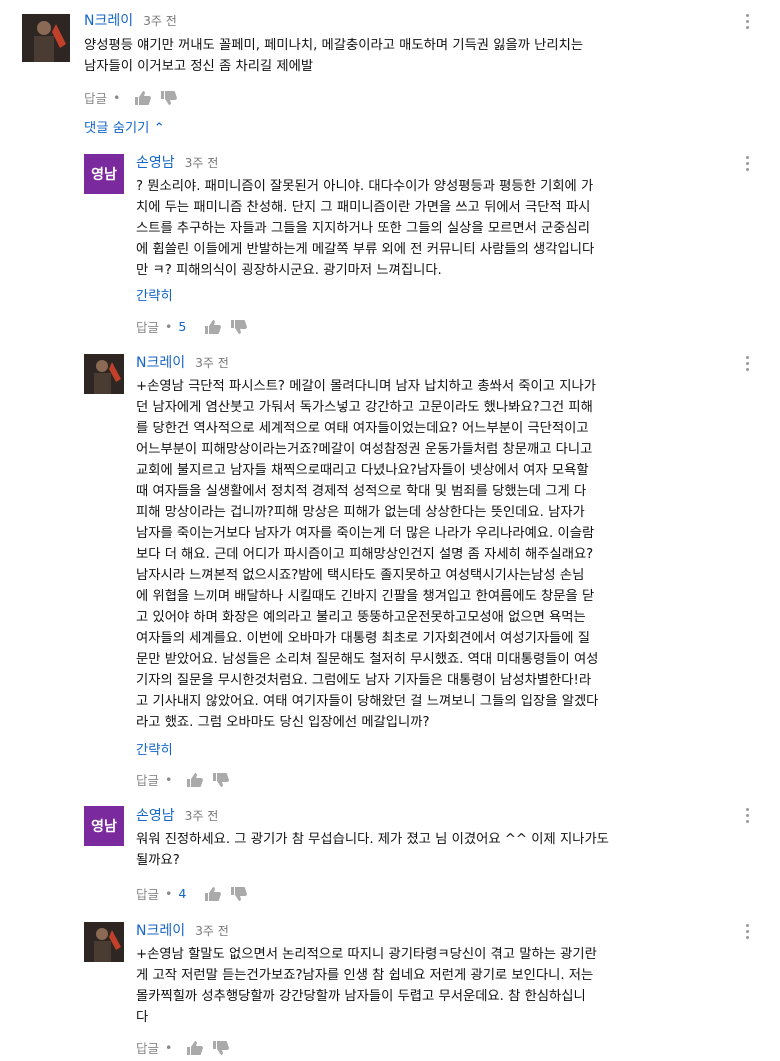  Describe the element at coordinates (182, 326) in the screenshot. I see `like-count: 5` at that location.